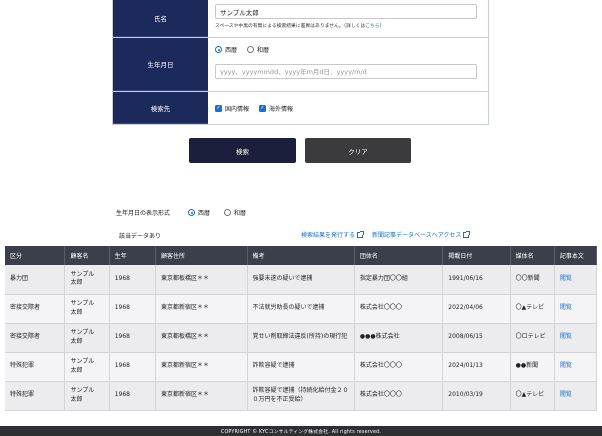  Describe the element at coordinates (35, 255) in the screenshot. I see `column-header: 区分` at that location.